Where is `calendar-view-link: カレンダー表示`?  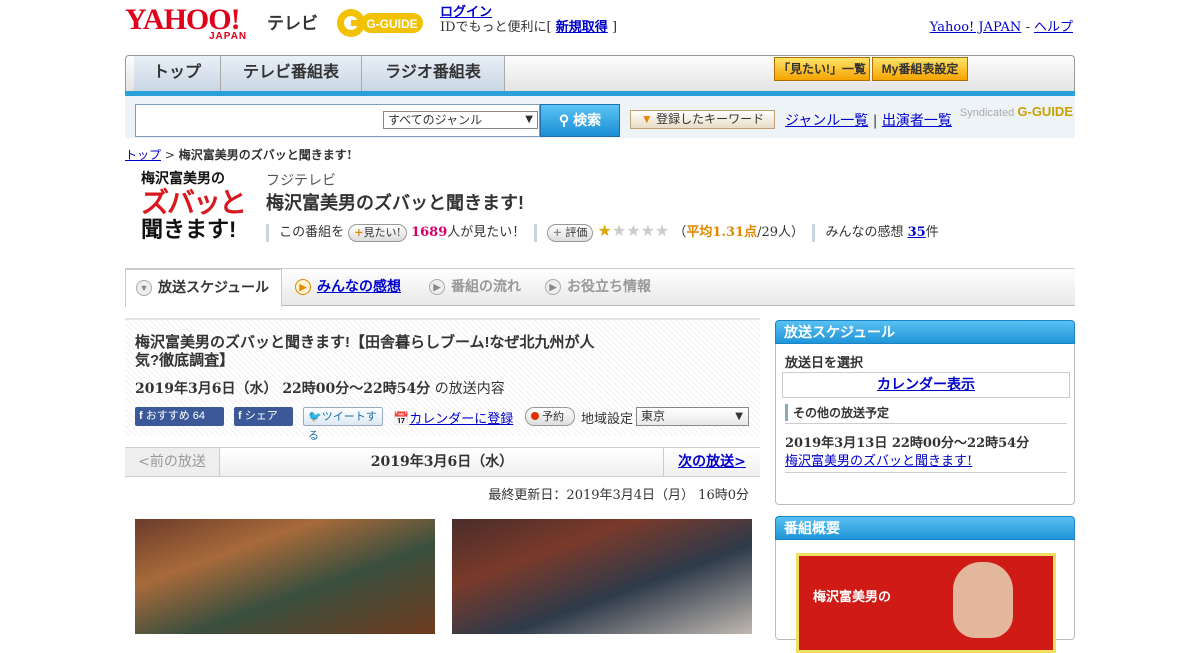
calendar-view-link: カレンダー表示 is located at coordinates (926, 385).